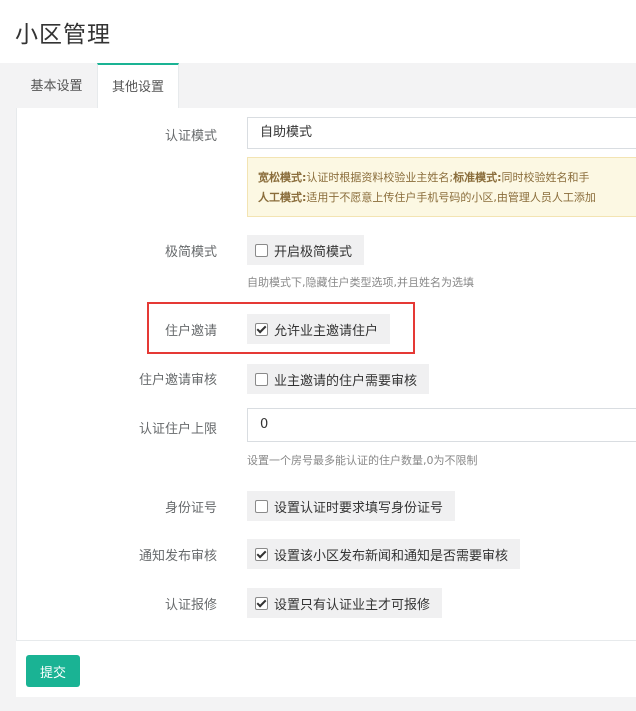 Image resolution: width=636 pixels, height=711 pixels. I want to click on resident-invite-checkbox-label: 允许业主邀请住户, so click(326, 331).